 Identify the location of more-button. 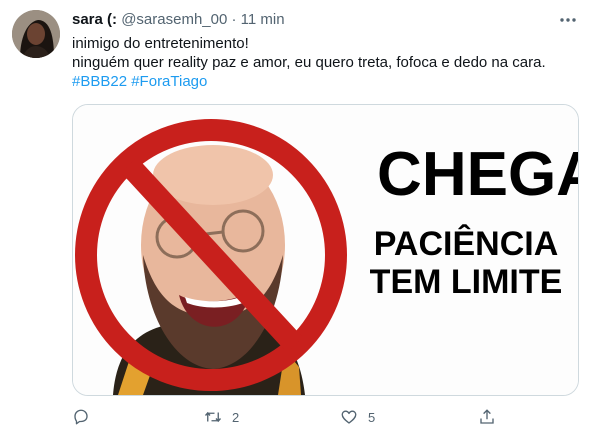
(568, 20).